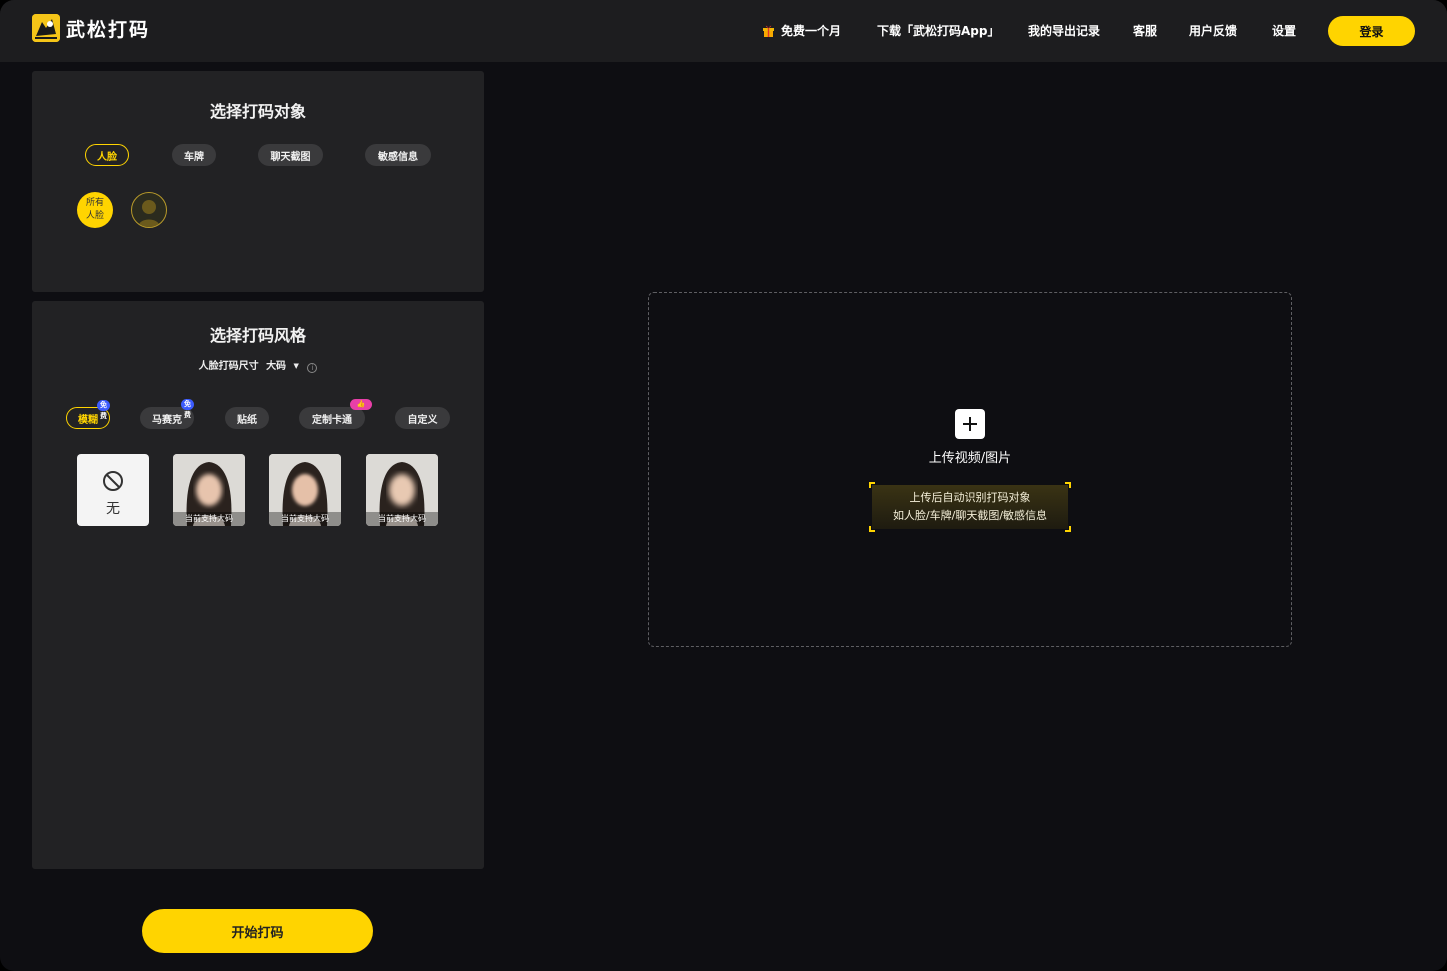 The image size is (1447, 971). What do you see at coordinates (94, 203) in the screenshot?
I see `all-faces-label-line1: 所有` at bounding box center [94, 203].